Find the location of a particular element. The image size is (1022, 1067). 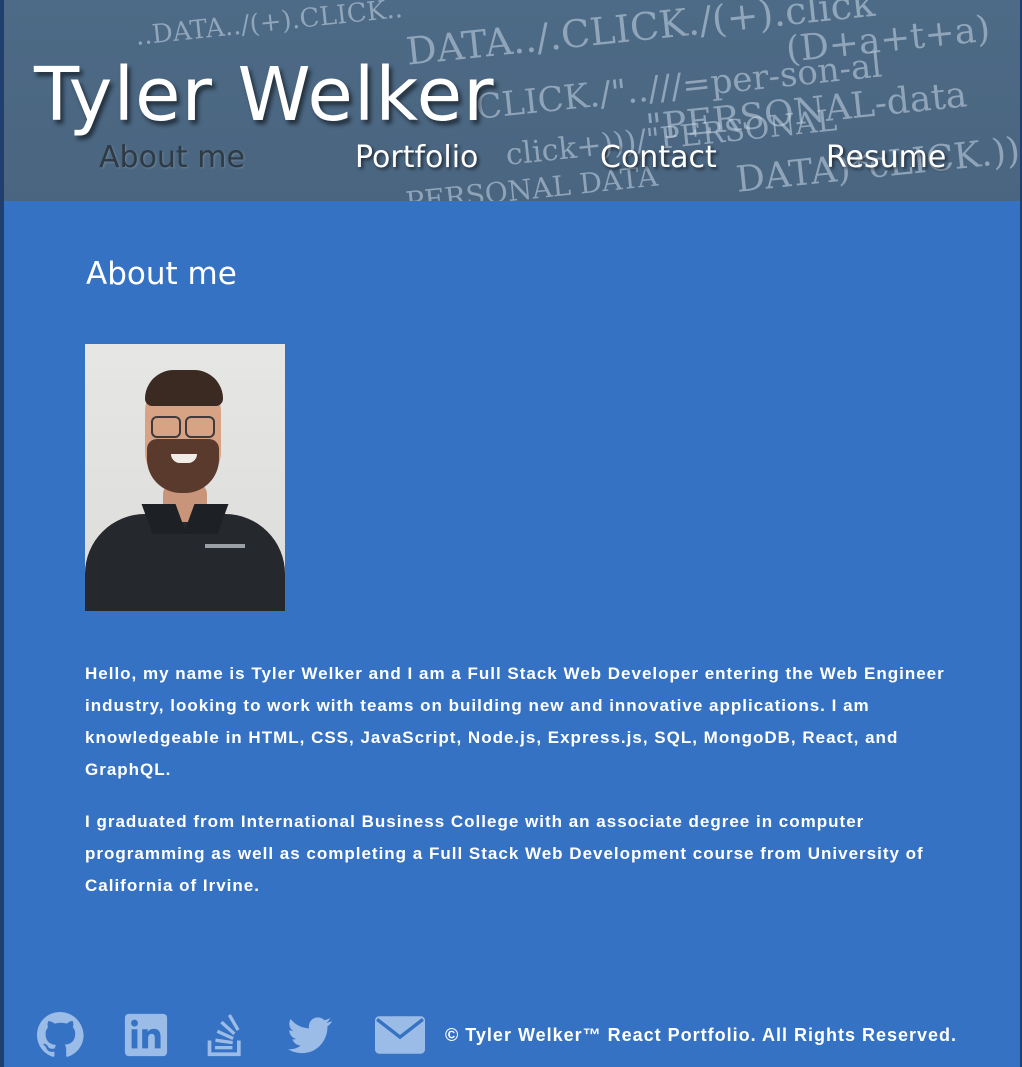

site-title: Tyler Welker is located at coordinates (264, 95).